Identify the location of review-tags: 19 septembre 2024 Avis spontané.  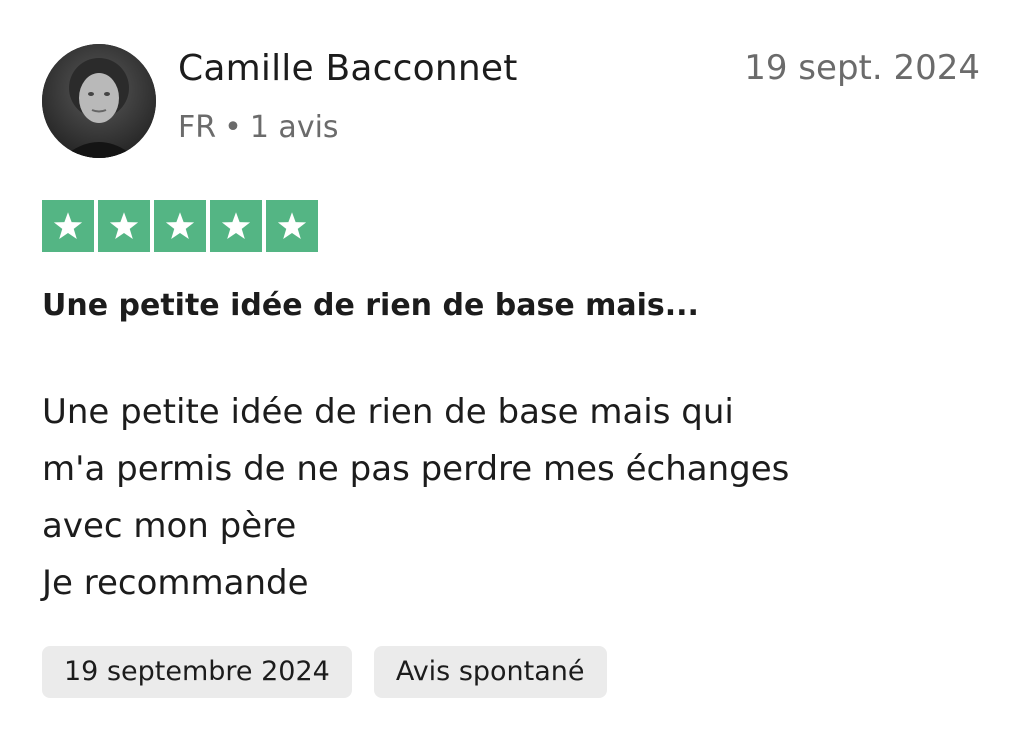
(324, 672).